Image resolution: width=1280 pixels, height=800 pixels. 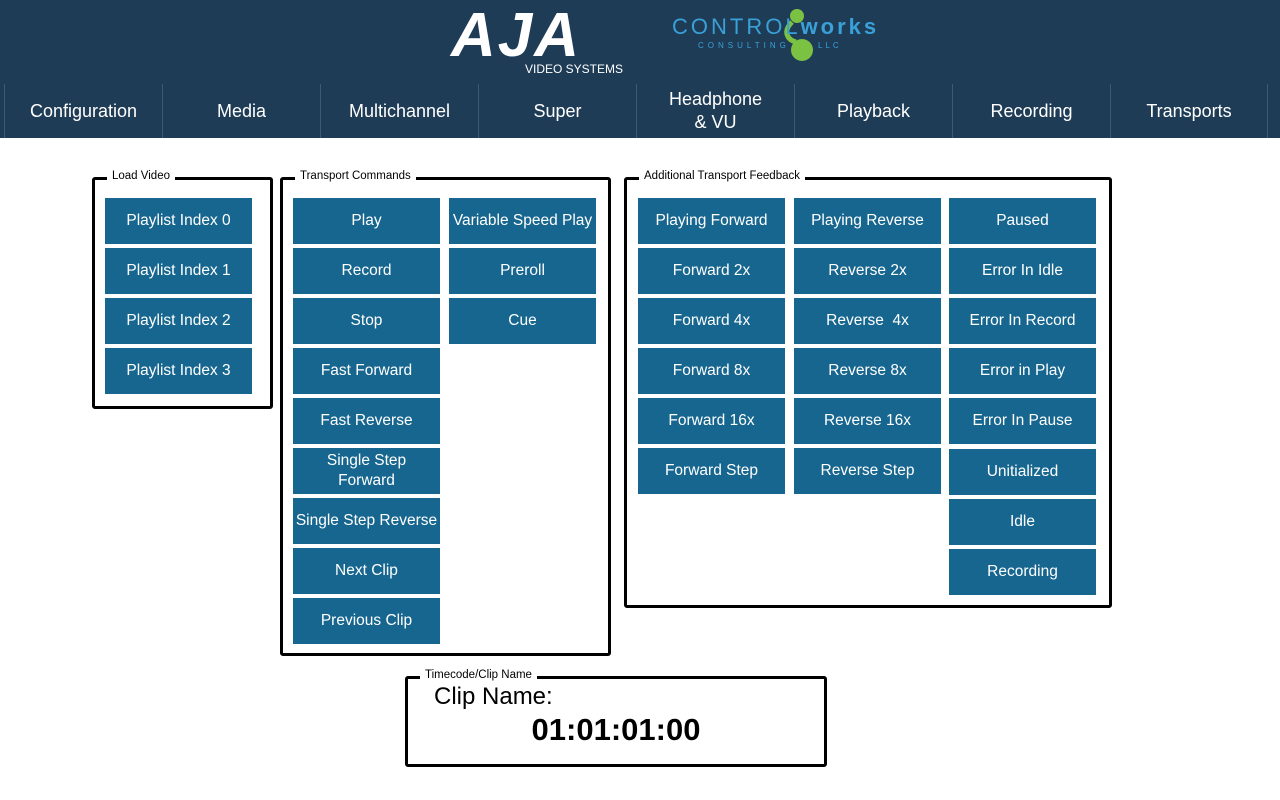 What do you see at coordinates (711, 371) in the screenshot?
I see `feedback-forward-8x: Forward 8x` at bounding box center [711, 371].